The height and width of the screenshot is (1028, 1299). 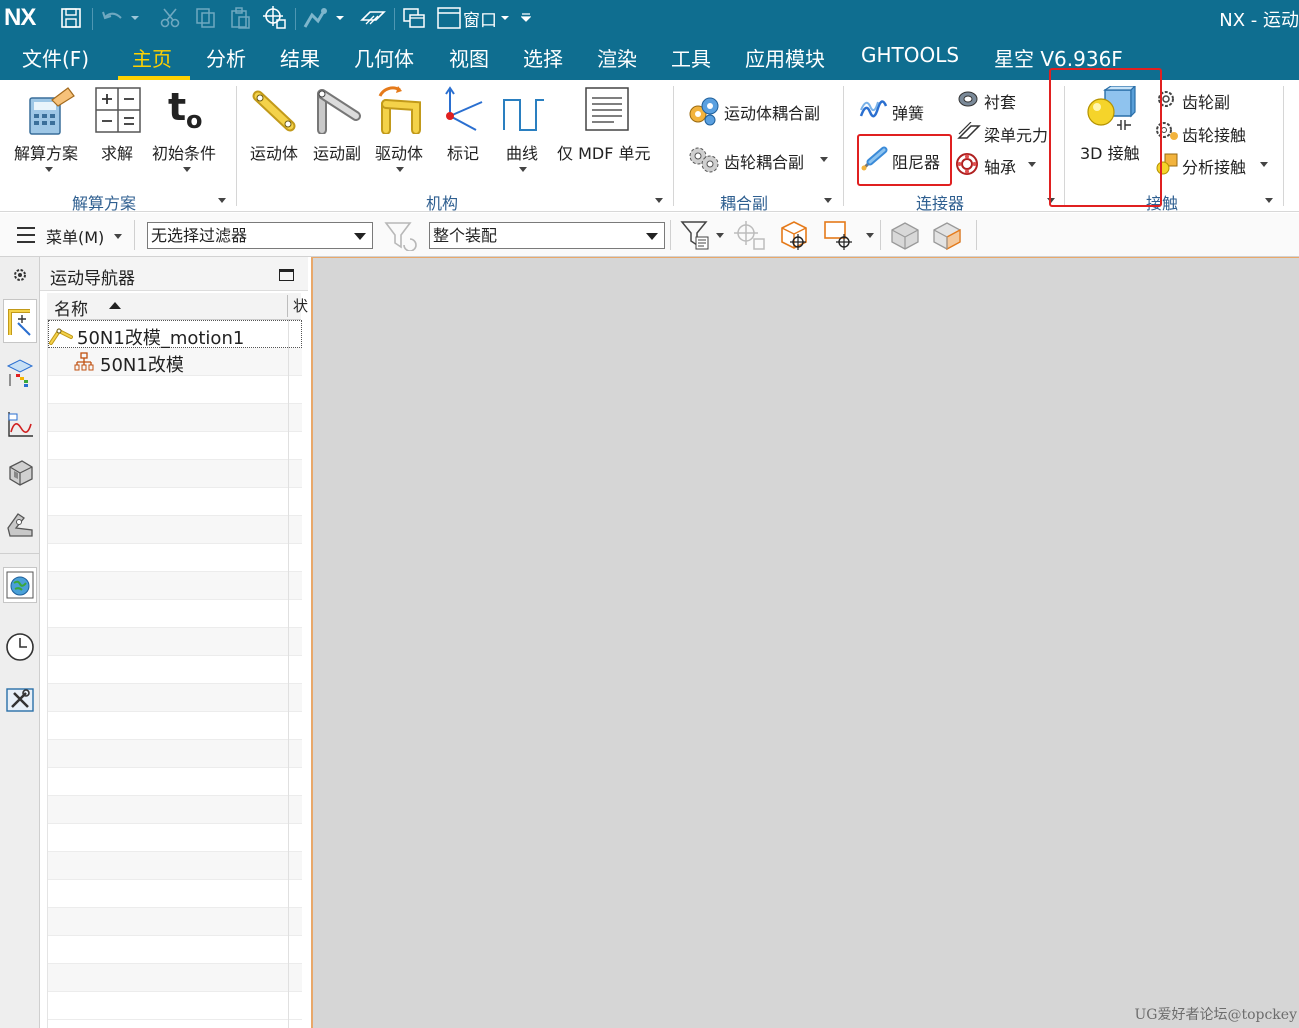 I want to click on hamburger-menu-icon, so click(x=26, y=237).